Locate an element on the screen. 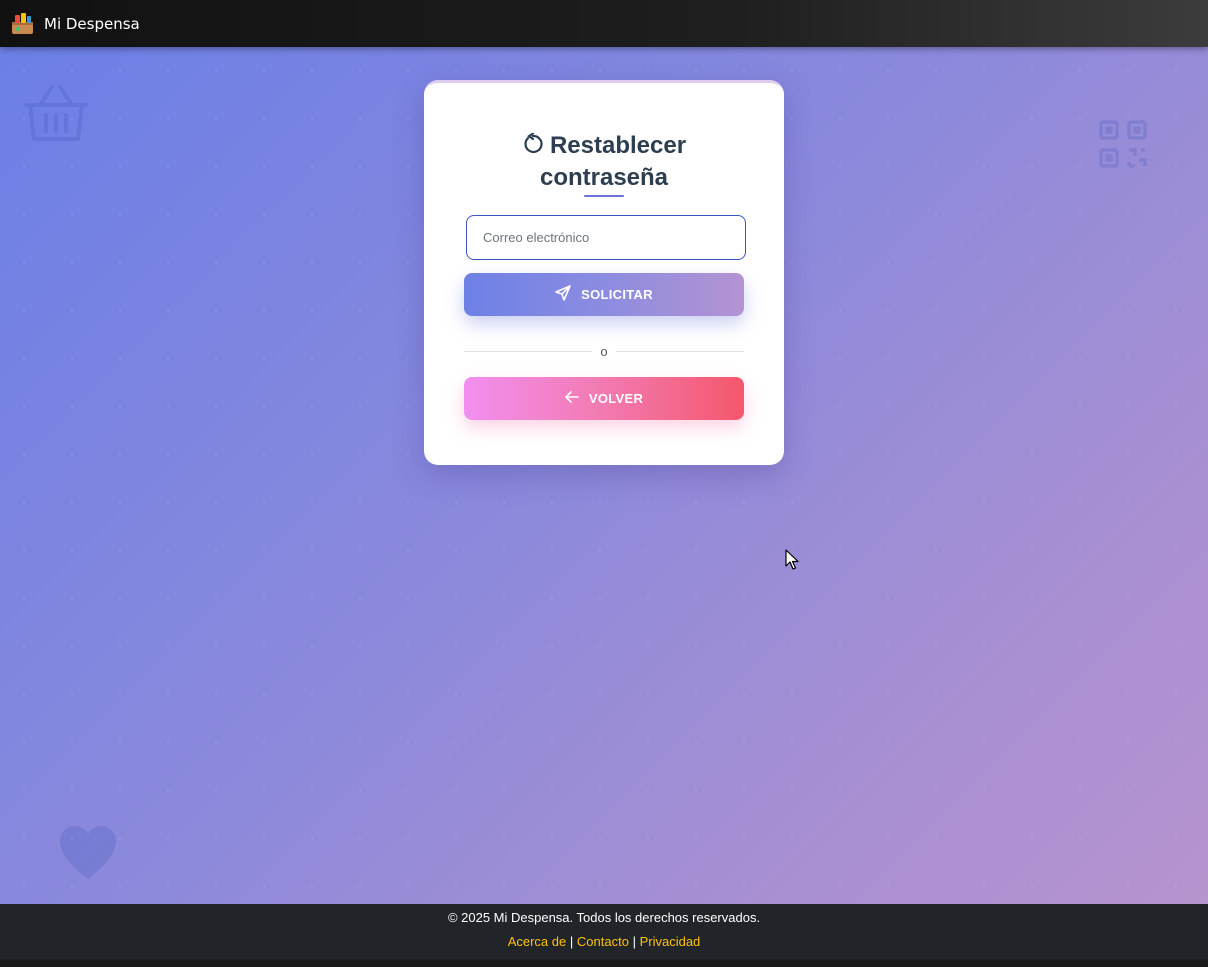 The width and height of the screenshot is (1208, 967). footer-links: Acerca de | Contacto | Privacidad is located at coordinates (604, 941).